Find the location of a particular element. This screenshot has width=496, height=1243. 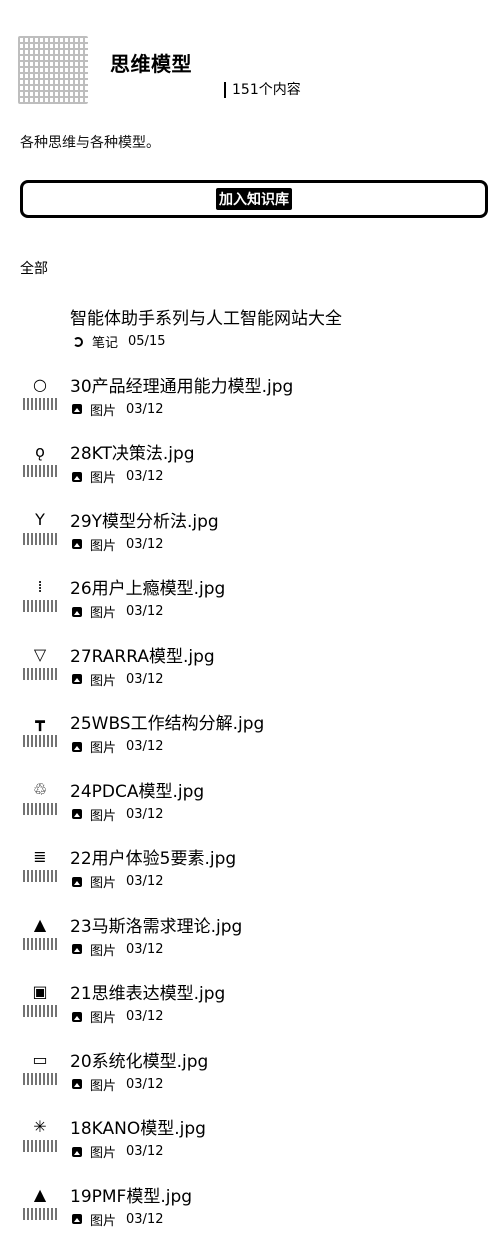

item-title: 29Y模型分析法.jpg is located at coordinates (144, 519).